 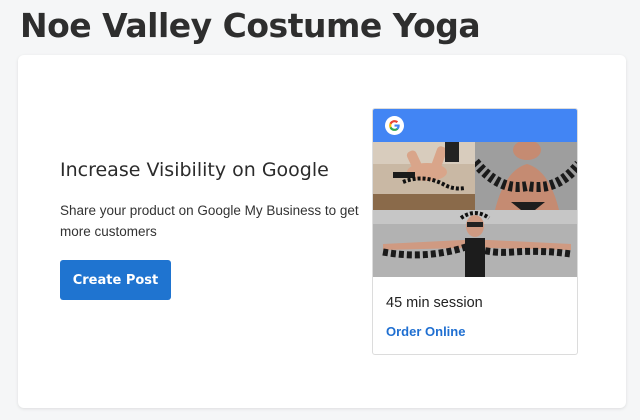 I want to click on preview-post-title: 45 min session, so click(x=434, y=303).